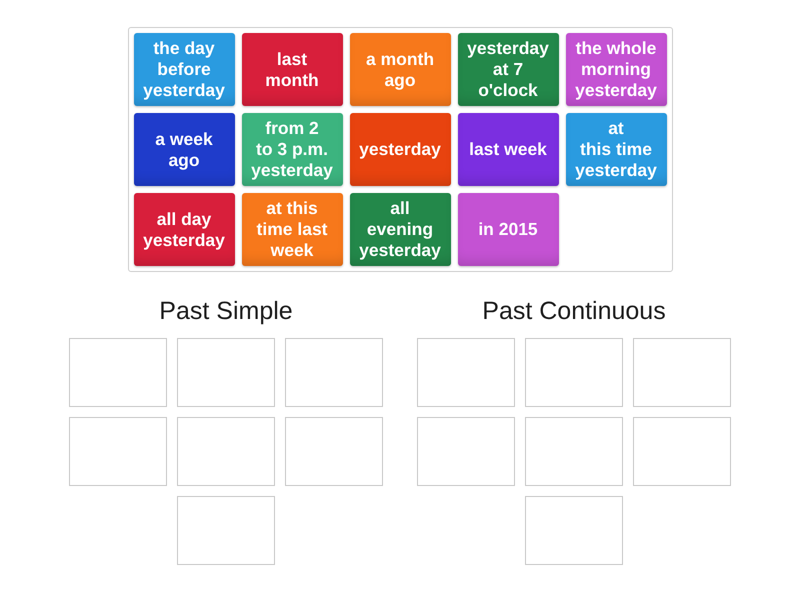 Image resolution: width=800 pixels, height=600 pixels. What do you see at coordinates (184, 229) in the screenshot?
I see `phrase-card: all day yesterday` at bounding box center [184, 229].